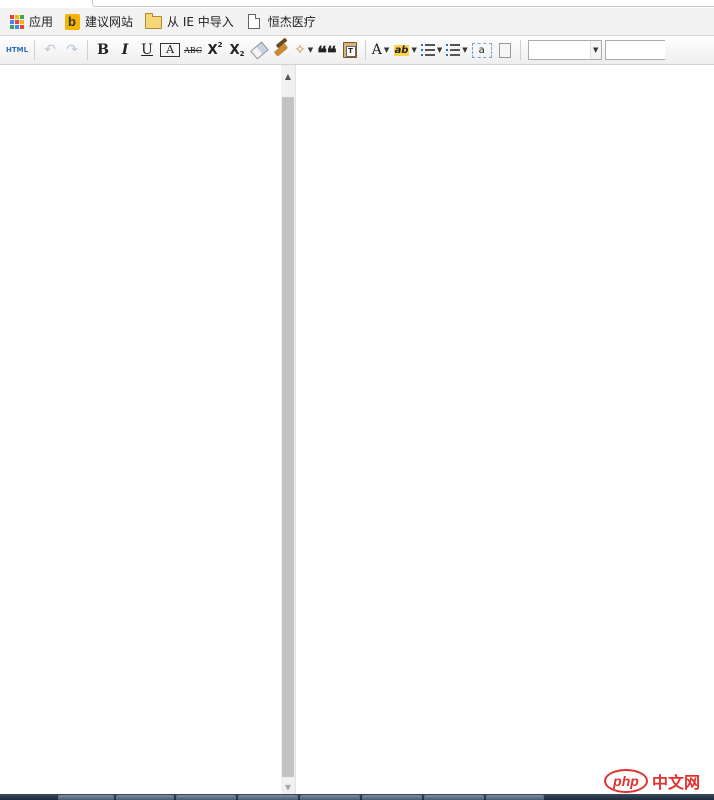  What do you see at coordinates (41, 22) in the screenshot?
I see `bookmark-label: 应用` at bounding box center [41, 22].